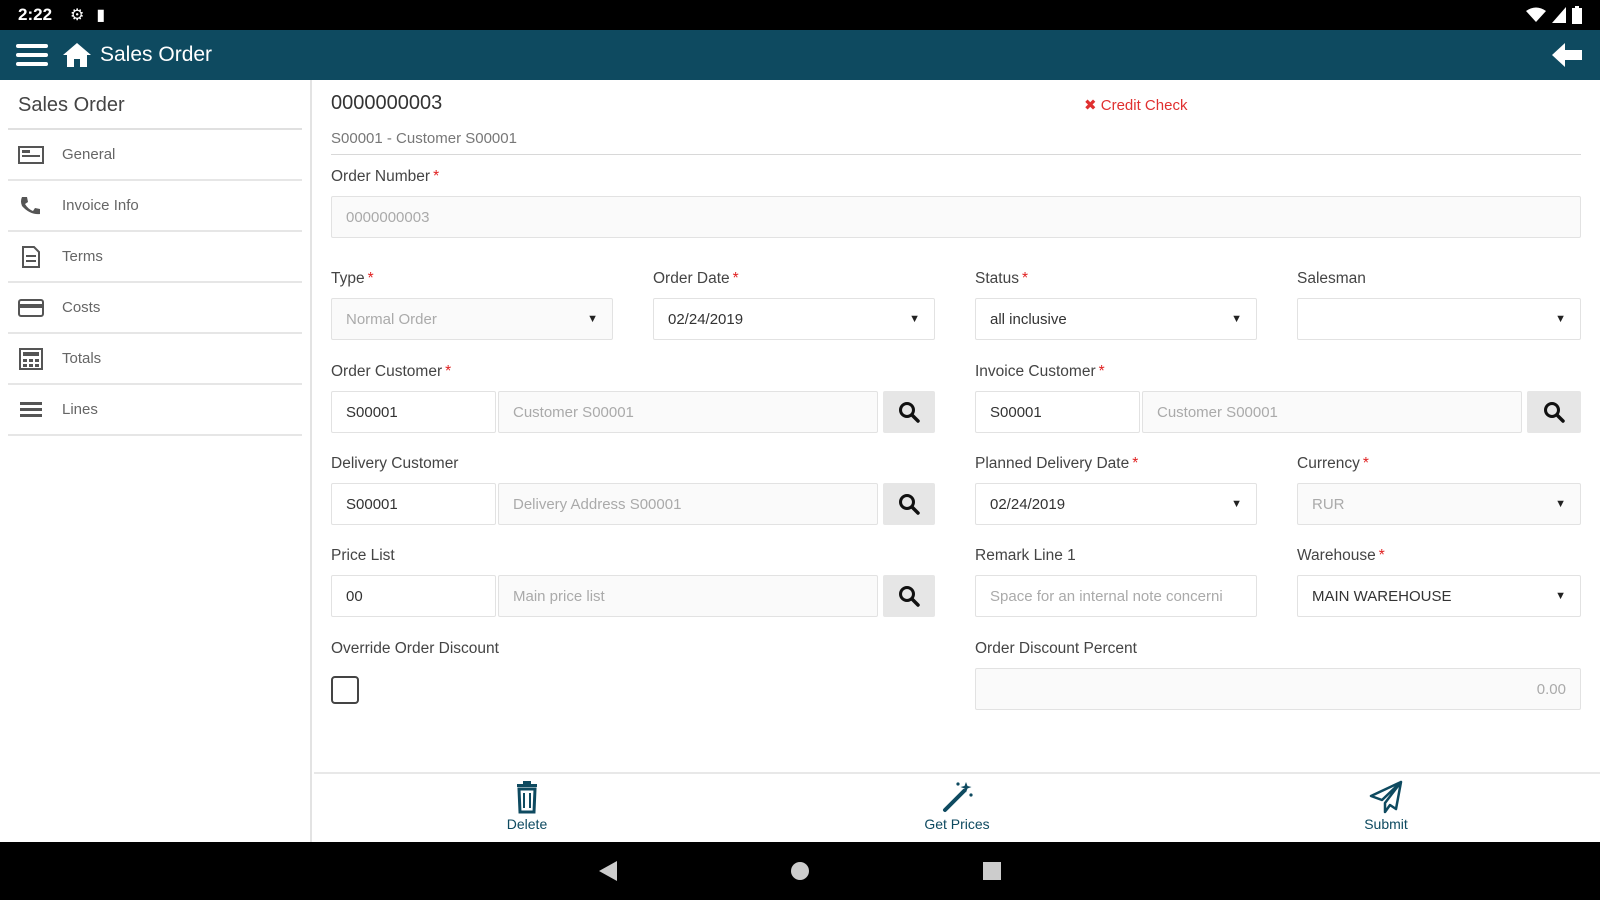 The image size is (1600, 900). What do you see at coordinates (156, 54) in the screenshot?
I see `app-title: Sales Order` at bounding box center [156, 54].